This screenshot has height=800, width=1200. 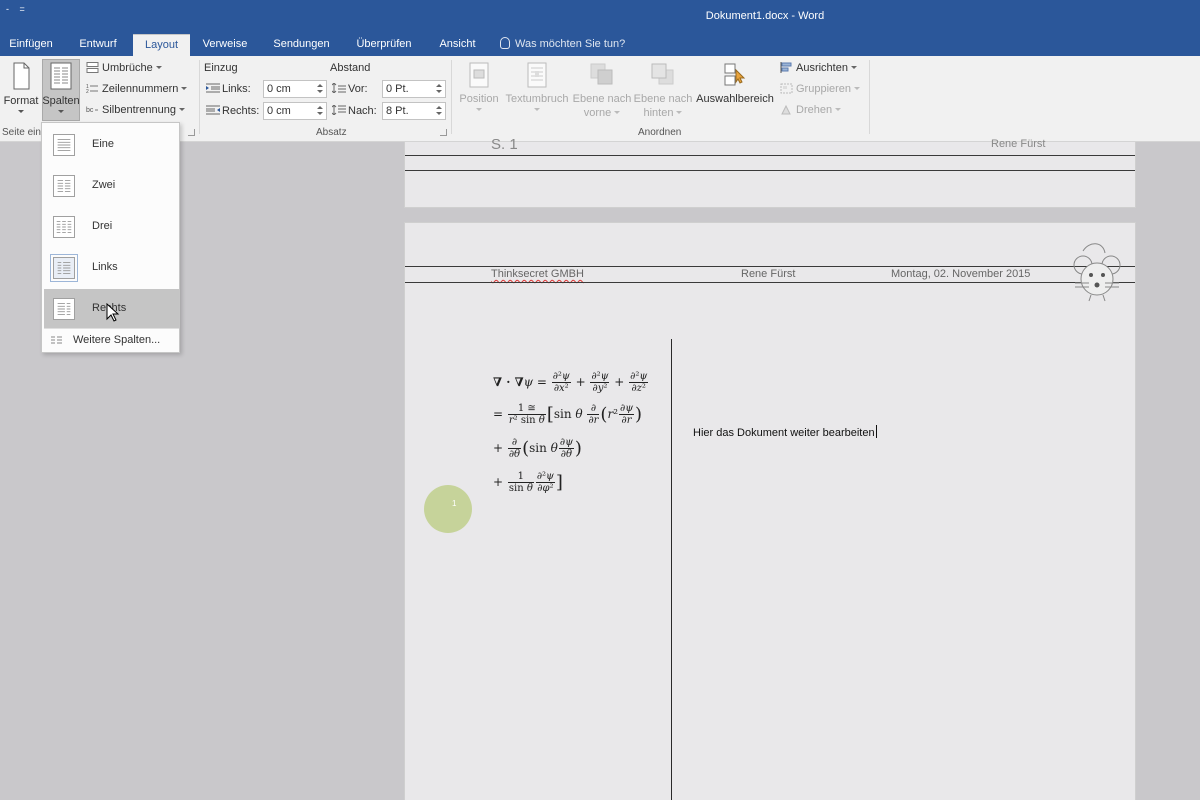 I want to click on group-label-absatz: Absatz, so click(x=331, y=132).